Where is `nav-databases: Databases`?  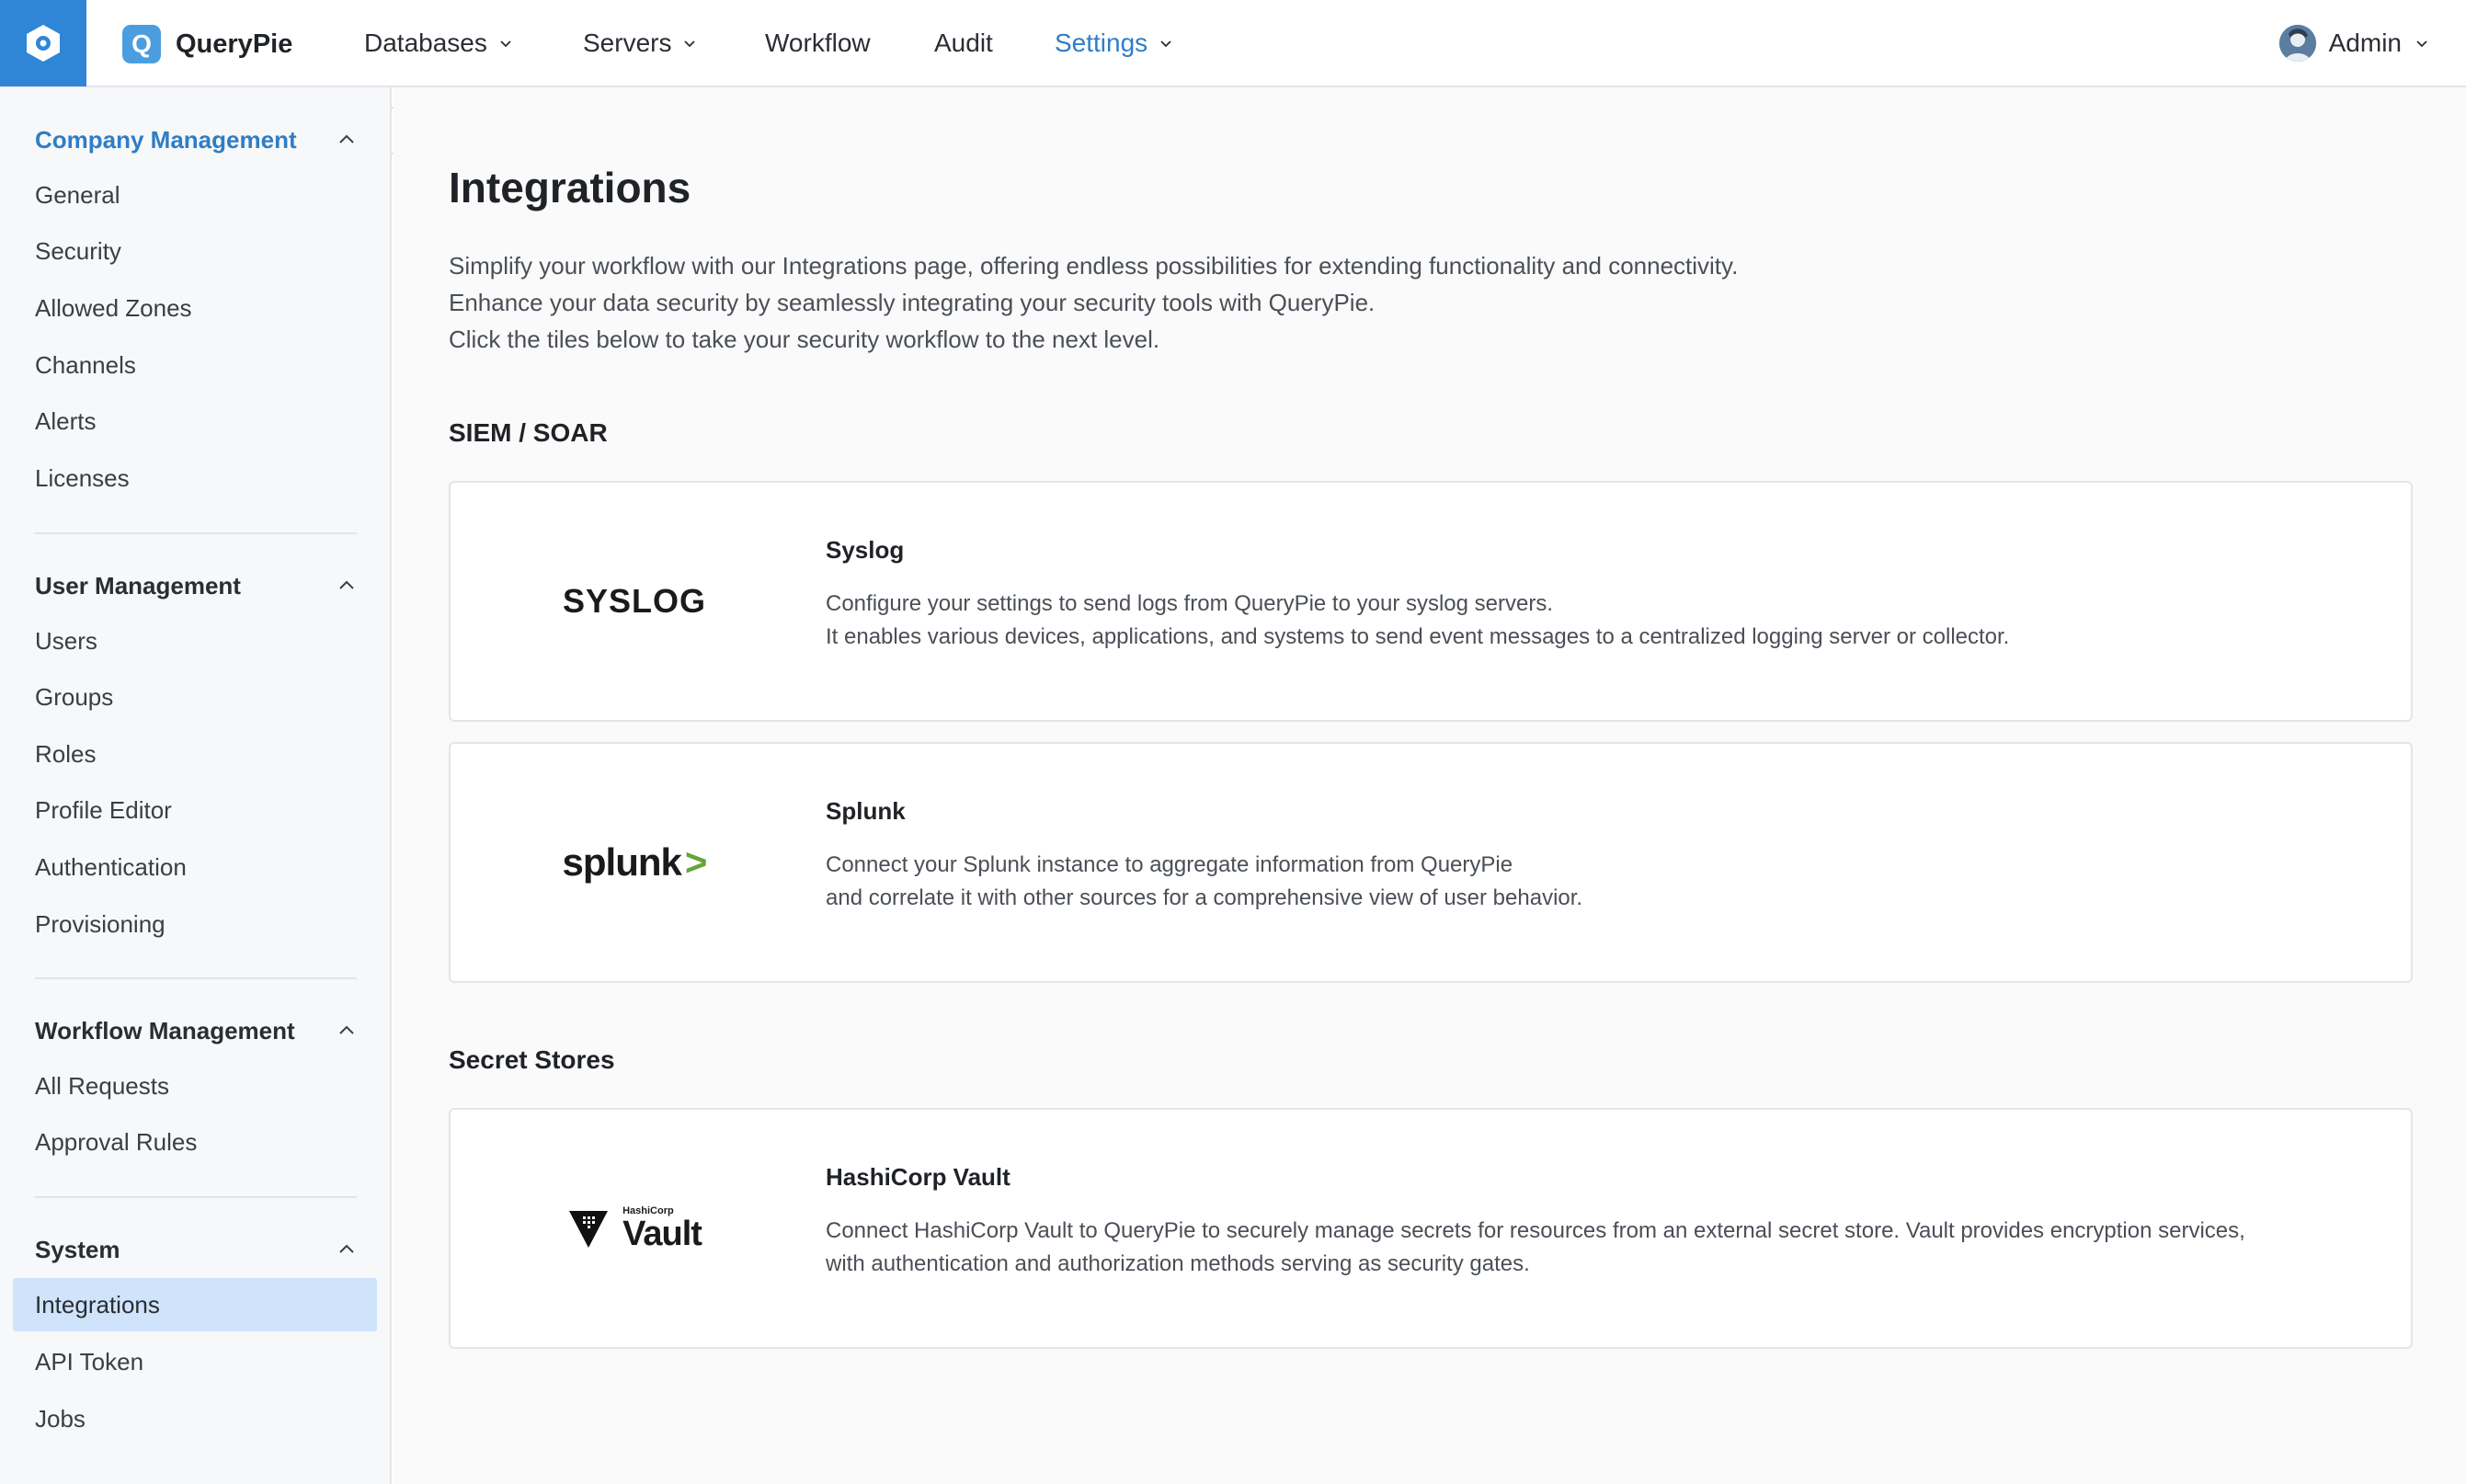 nav-databases: Databases is located at coordinates (438, 44).